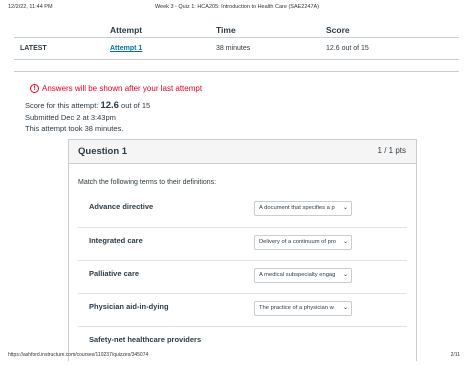 Image resolution: width=474 pixels, height=366 pixels. What do you see at coordinates (347, 48) in the screenshot?
I see `attempt-score: 12.6 out of 15` at bounding box center [347, 48].